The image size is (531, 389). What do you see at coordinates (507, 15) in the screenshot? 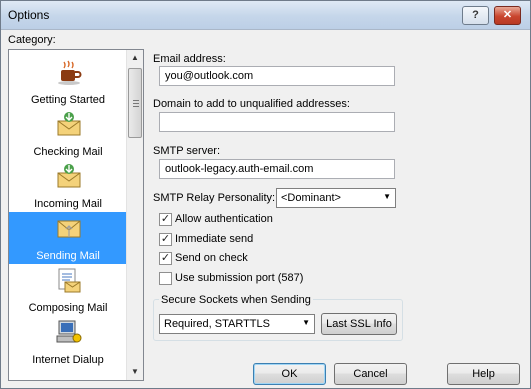
I see `close-button: ✕` at bounding box center [507, 15].